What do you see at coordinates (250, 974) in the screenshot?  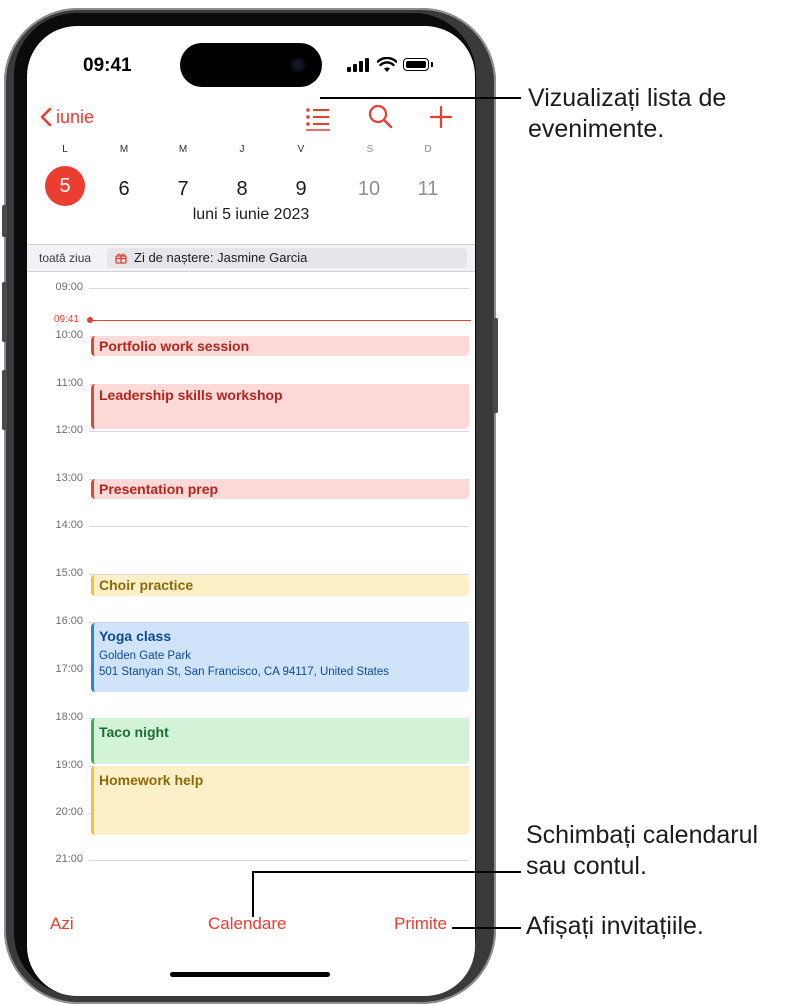 I see `home-indicator` at bounding box center [250, 974].